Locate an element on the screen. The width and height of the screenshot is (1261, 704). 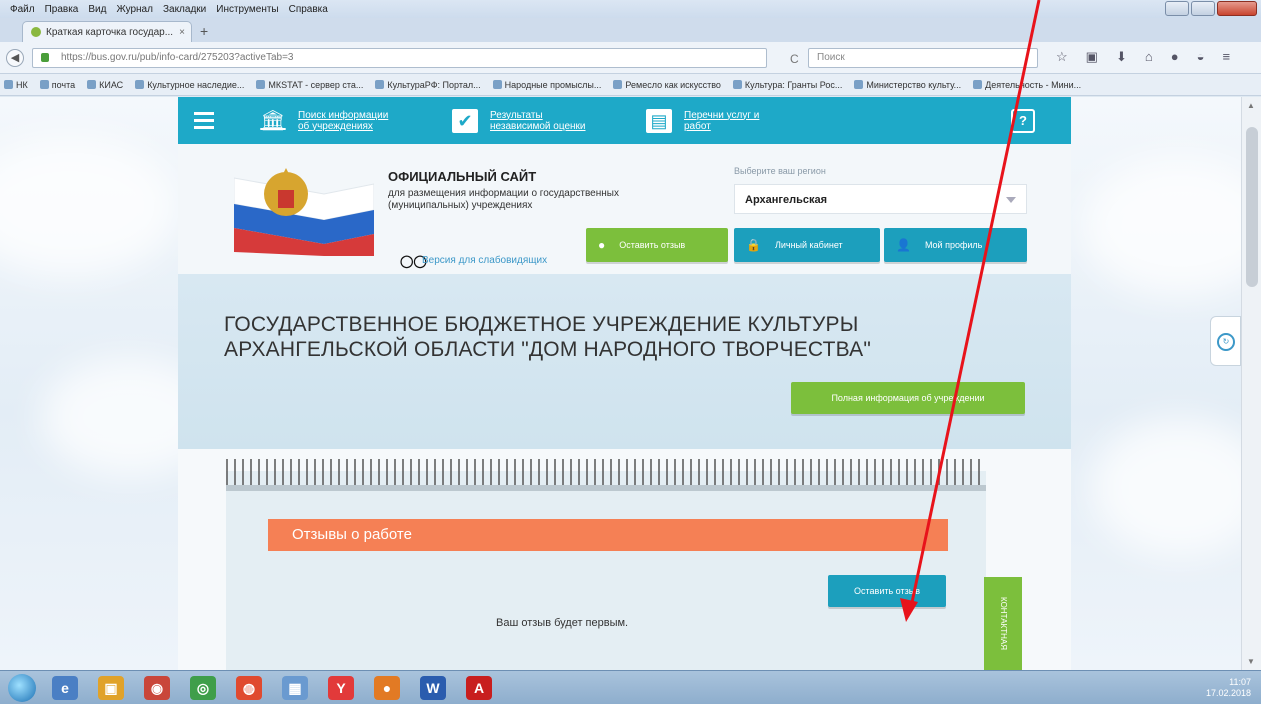
russian-flag-emblem-logo is located at coordinates (304, 210).